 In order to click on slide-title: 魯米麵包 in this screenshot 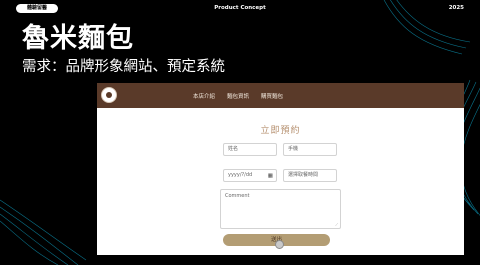, I will do `click(78, 38)`.